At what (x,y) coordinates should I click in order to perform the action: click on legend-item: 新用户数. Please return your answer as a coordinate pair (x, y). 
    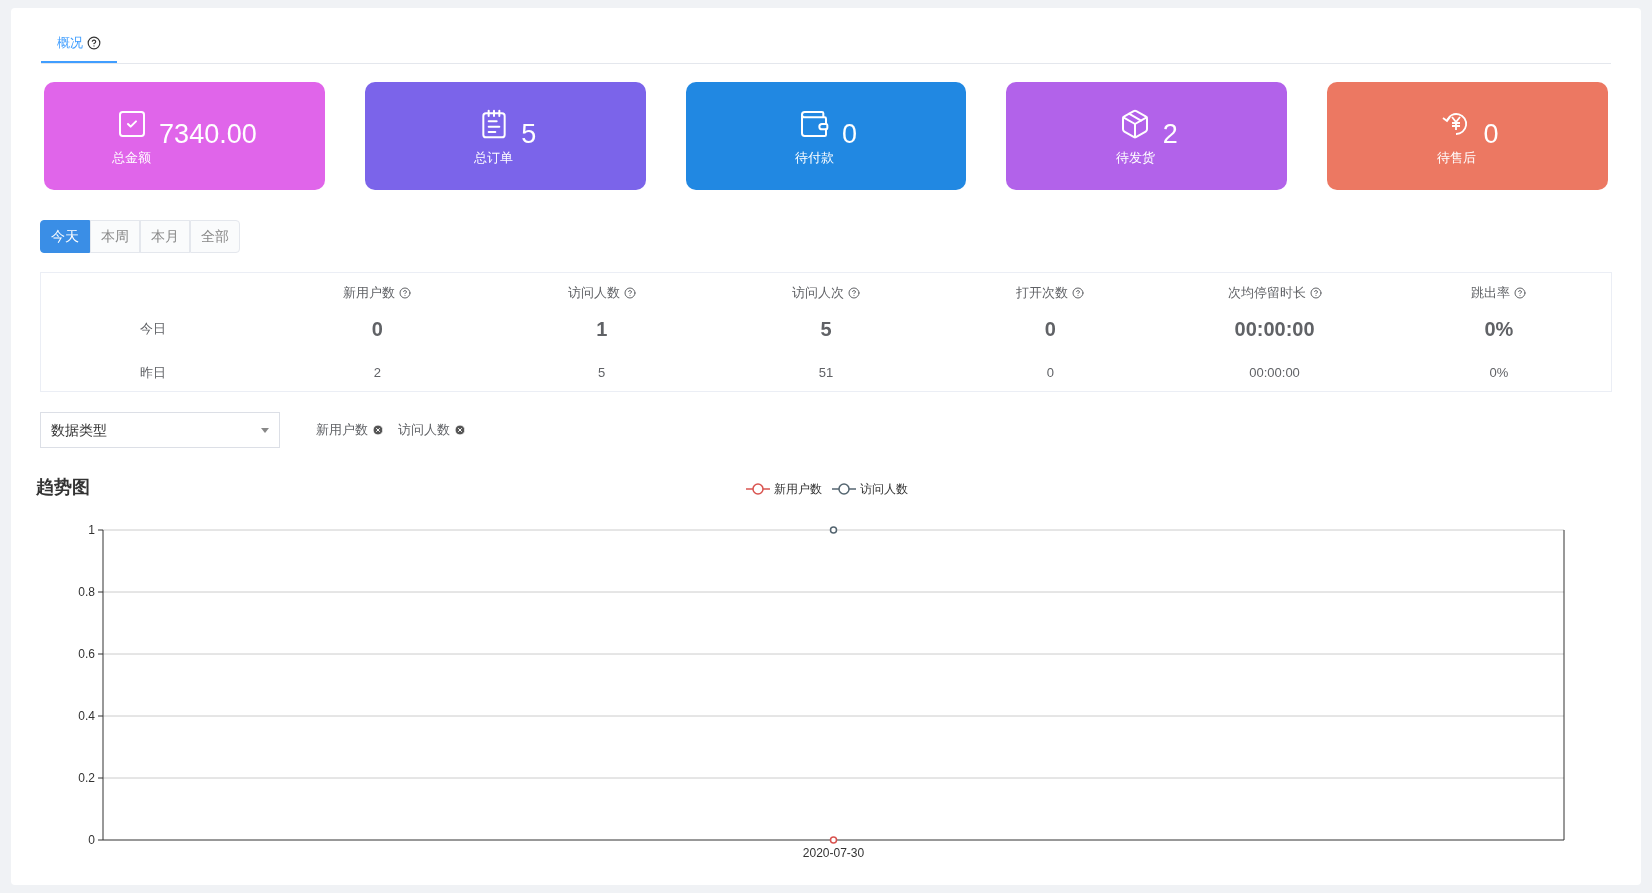
    Looking at the image, I should click on (784, 489).